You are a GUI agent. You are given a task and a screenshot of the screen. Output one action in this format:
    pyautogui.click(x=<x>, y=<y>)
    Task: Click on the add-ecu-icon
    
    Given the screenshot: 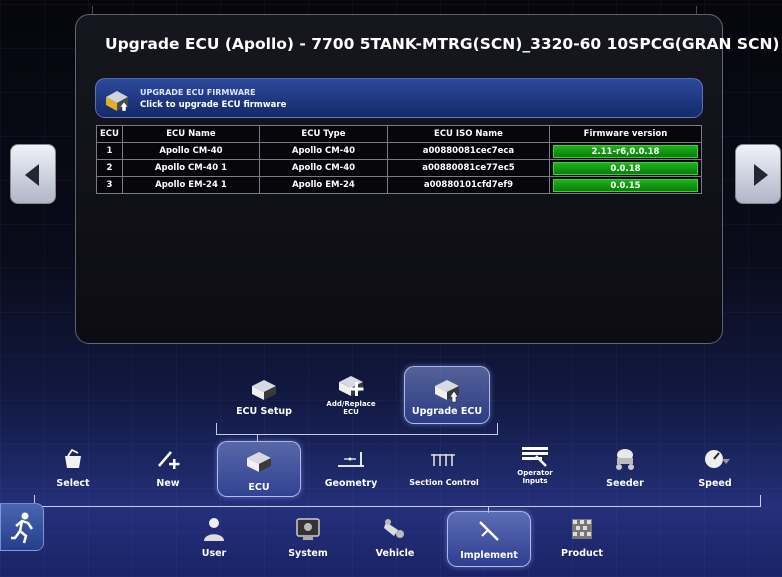 What is the action you would take?
    pyautogui.click(x=351, y=386)
    